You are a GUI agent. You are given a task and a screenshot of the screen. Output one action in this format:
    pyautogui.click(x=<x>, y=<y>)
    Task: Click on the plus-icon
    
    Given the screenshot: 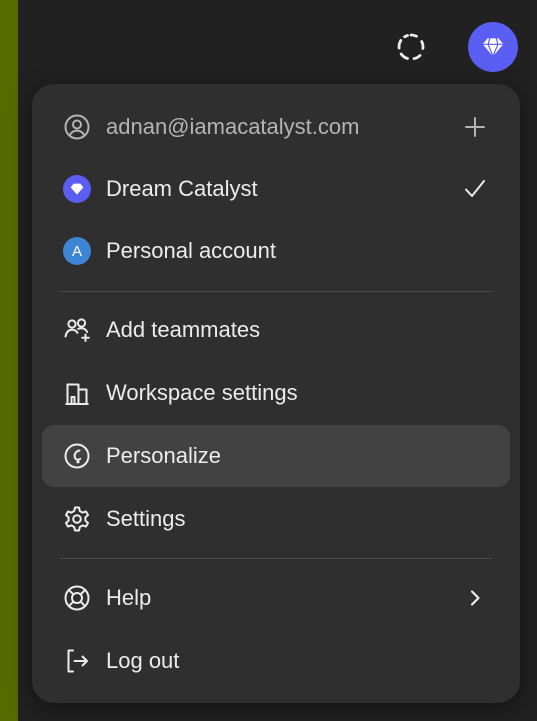 What is the action you would take?
    pyautogui.click(x=475, y=127)
    